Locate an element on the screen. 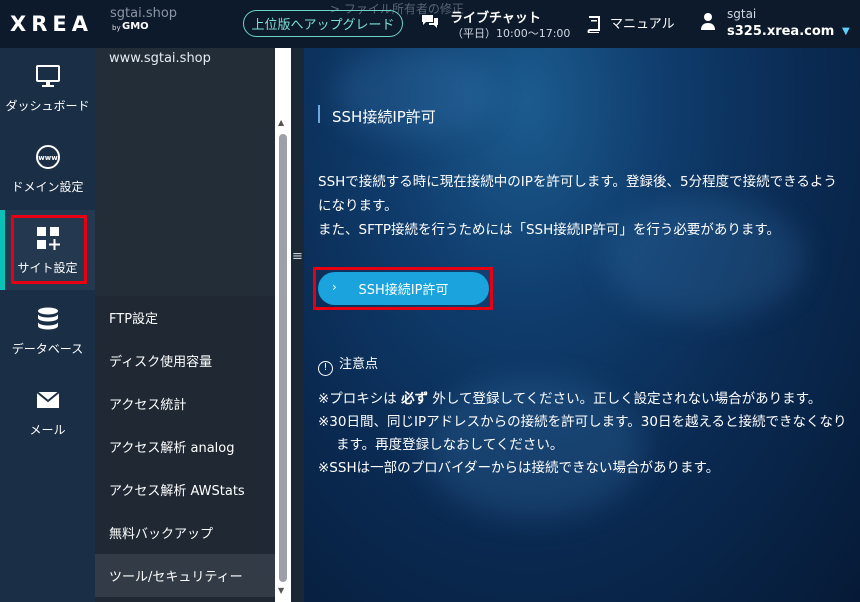 This screenshot has height=602, width=860. monitor-icon is located at coordinates (47, 75).